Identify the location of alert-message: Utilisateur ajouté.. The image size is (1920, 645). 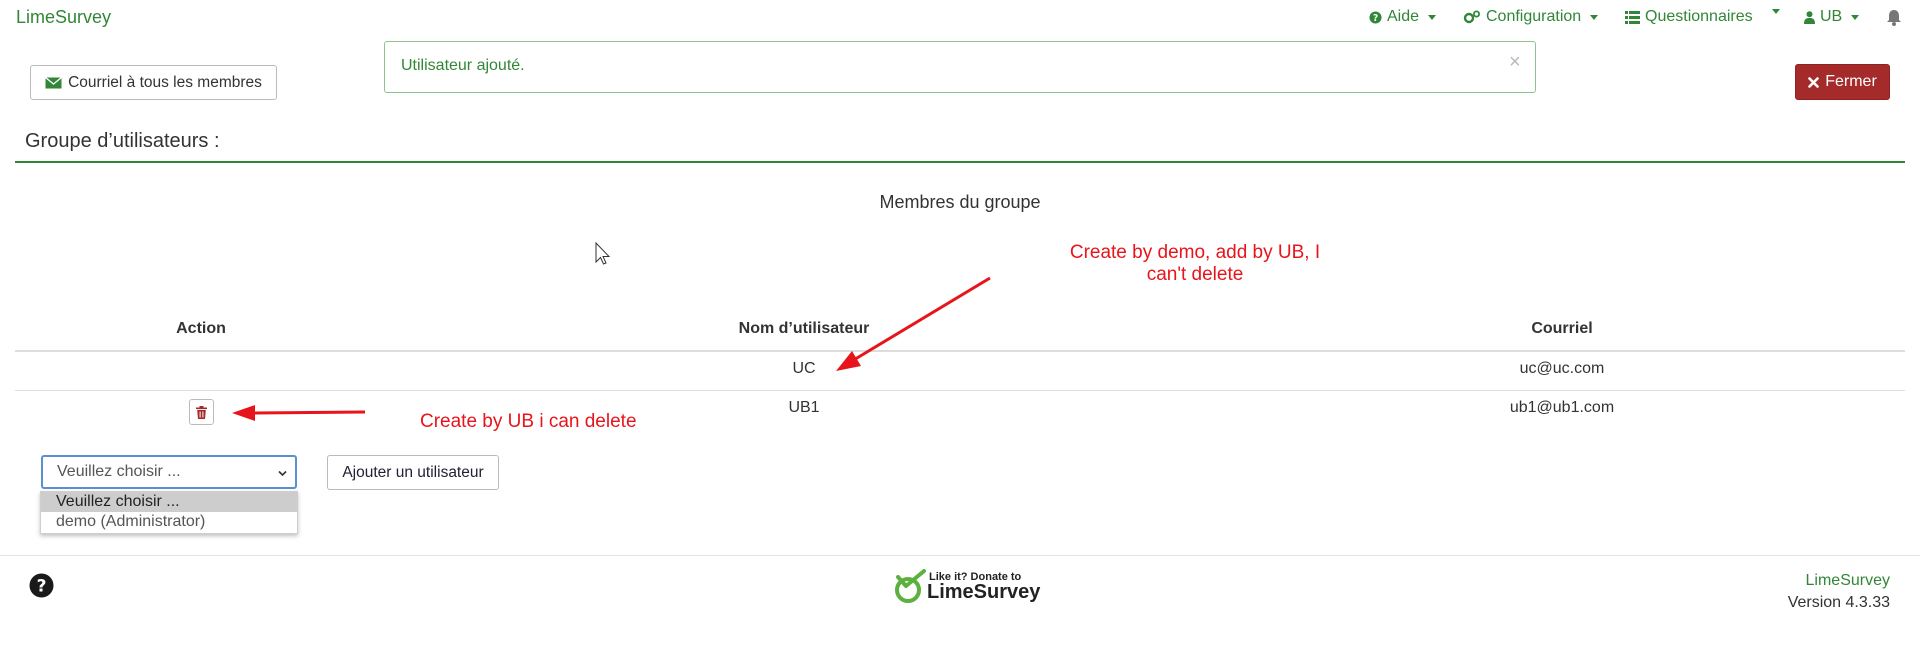
(463, 65).